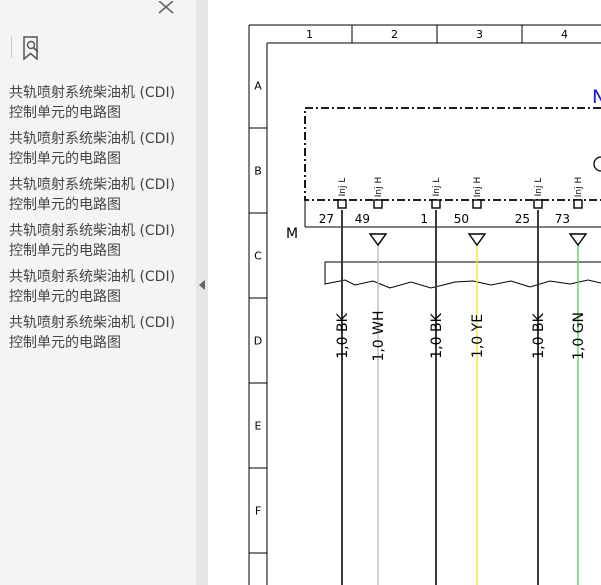  Describe the element at coordinates (258, 171) in the screenshot. I see `row-label: B` at that location.